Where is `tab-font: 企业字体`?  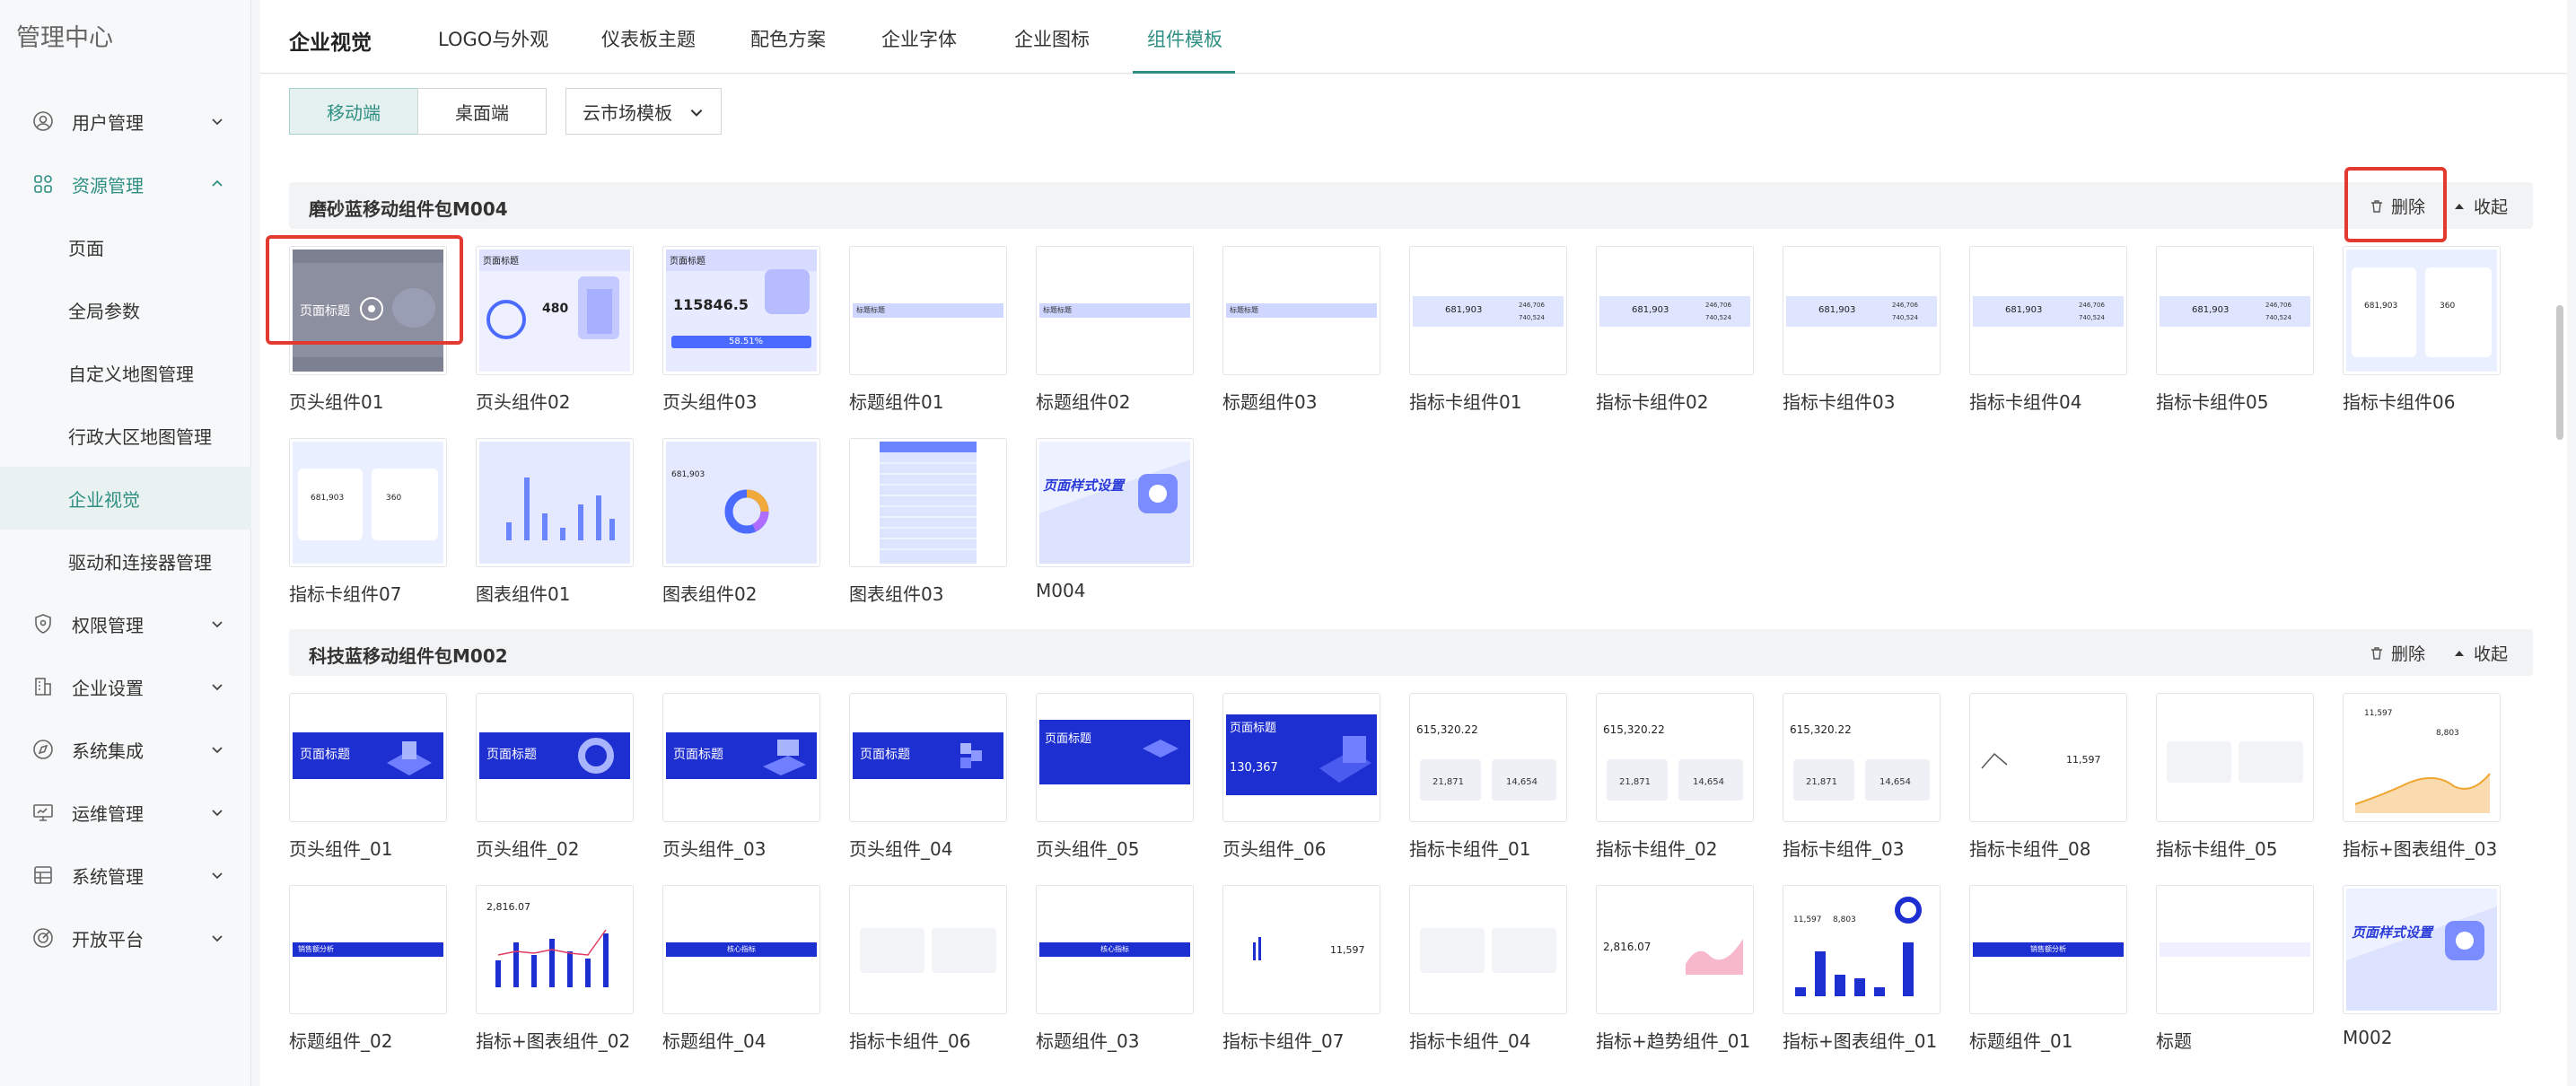
tab-font: 企业字体 is located at coordinates (919, 38).